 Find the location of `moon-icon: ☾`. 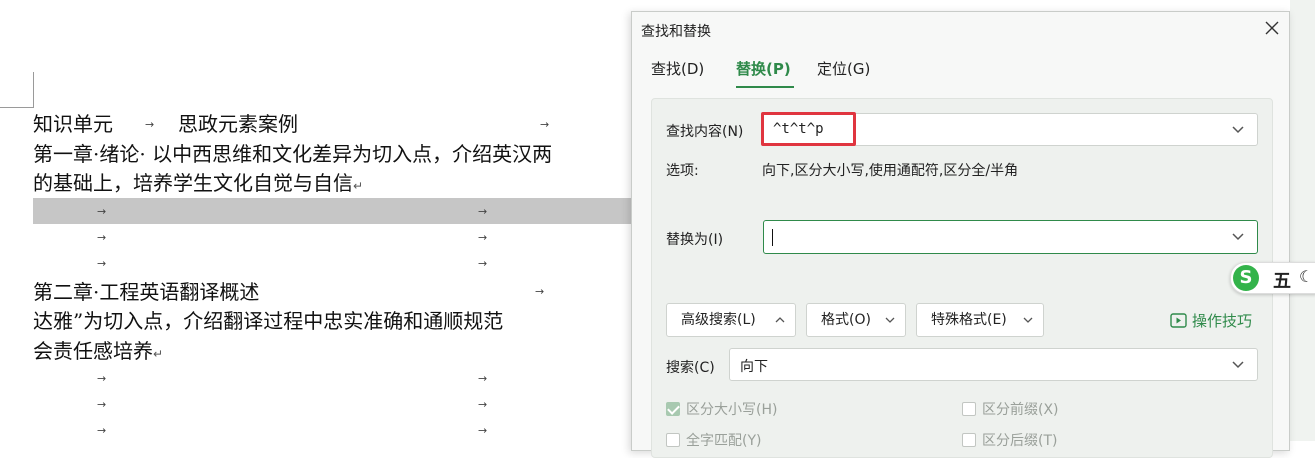

moon-icon: ☾ is located at coordinates (1306, 276).